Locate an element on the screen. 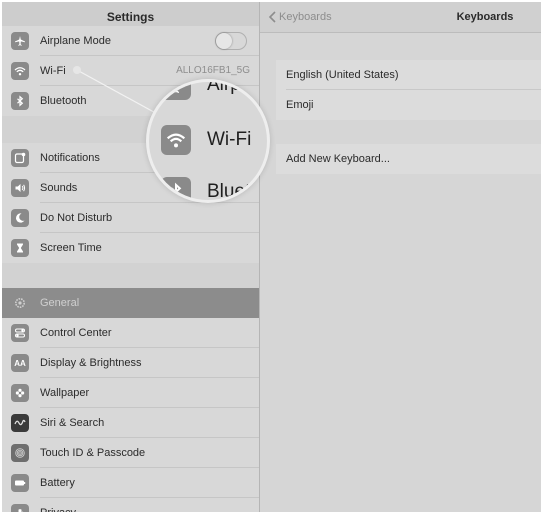  speaker-icon is located at coordinates (20, 188).